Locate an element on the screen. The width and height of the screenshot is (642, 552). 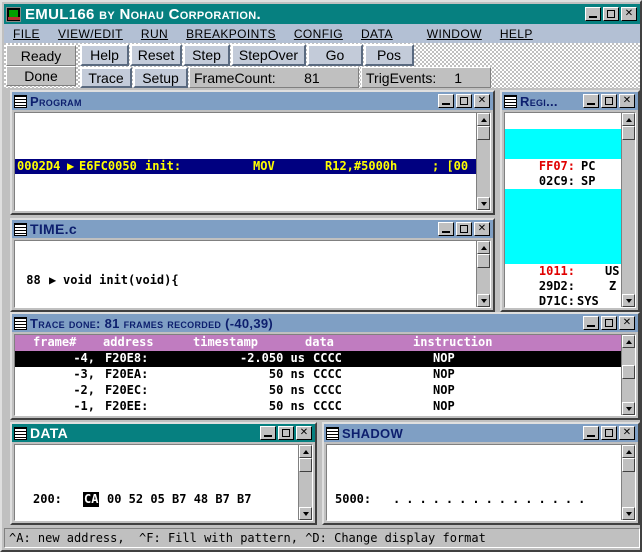
stepover-button: StepOver is located at coordinates (268, 55).